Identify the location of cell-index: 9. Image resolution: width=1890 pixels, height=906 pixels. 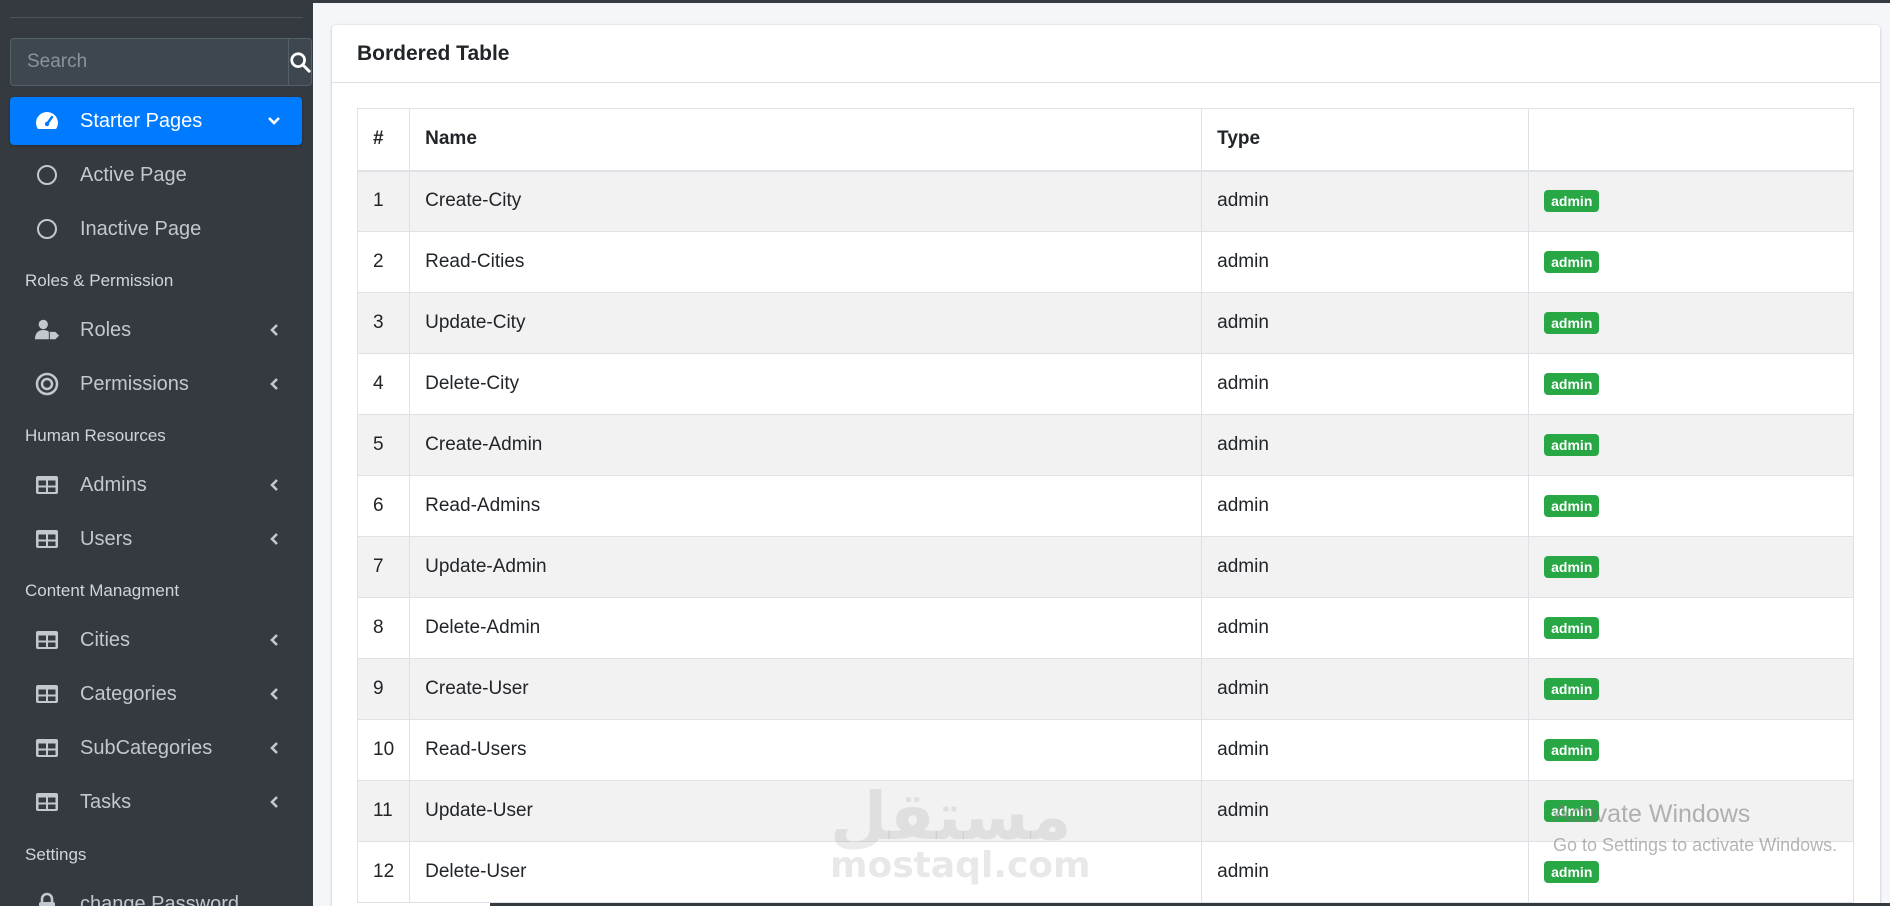
(383, 689).